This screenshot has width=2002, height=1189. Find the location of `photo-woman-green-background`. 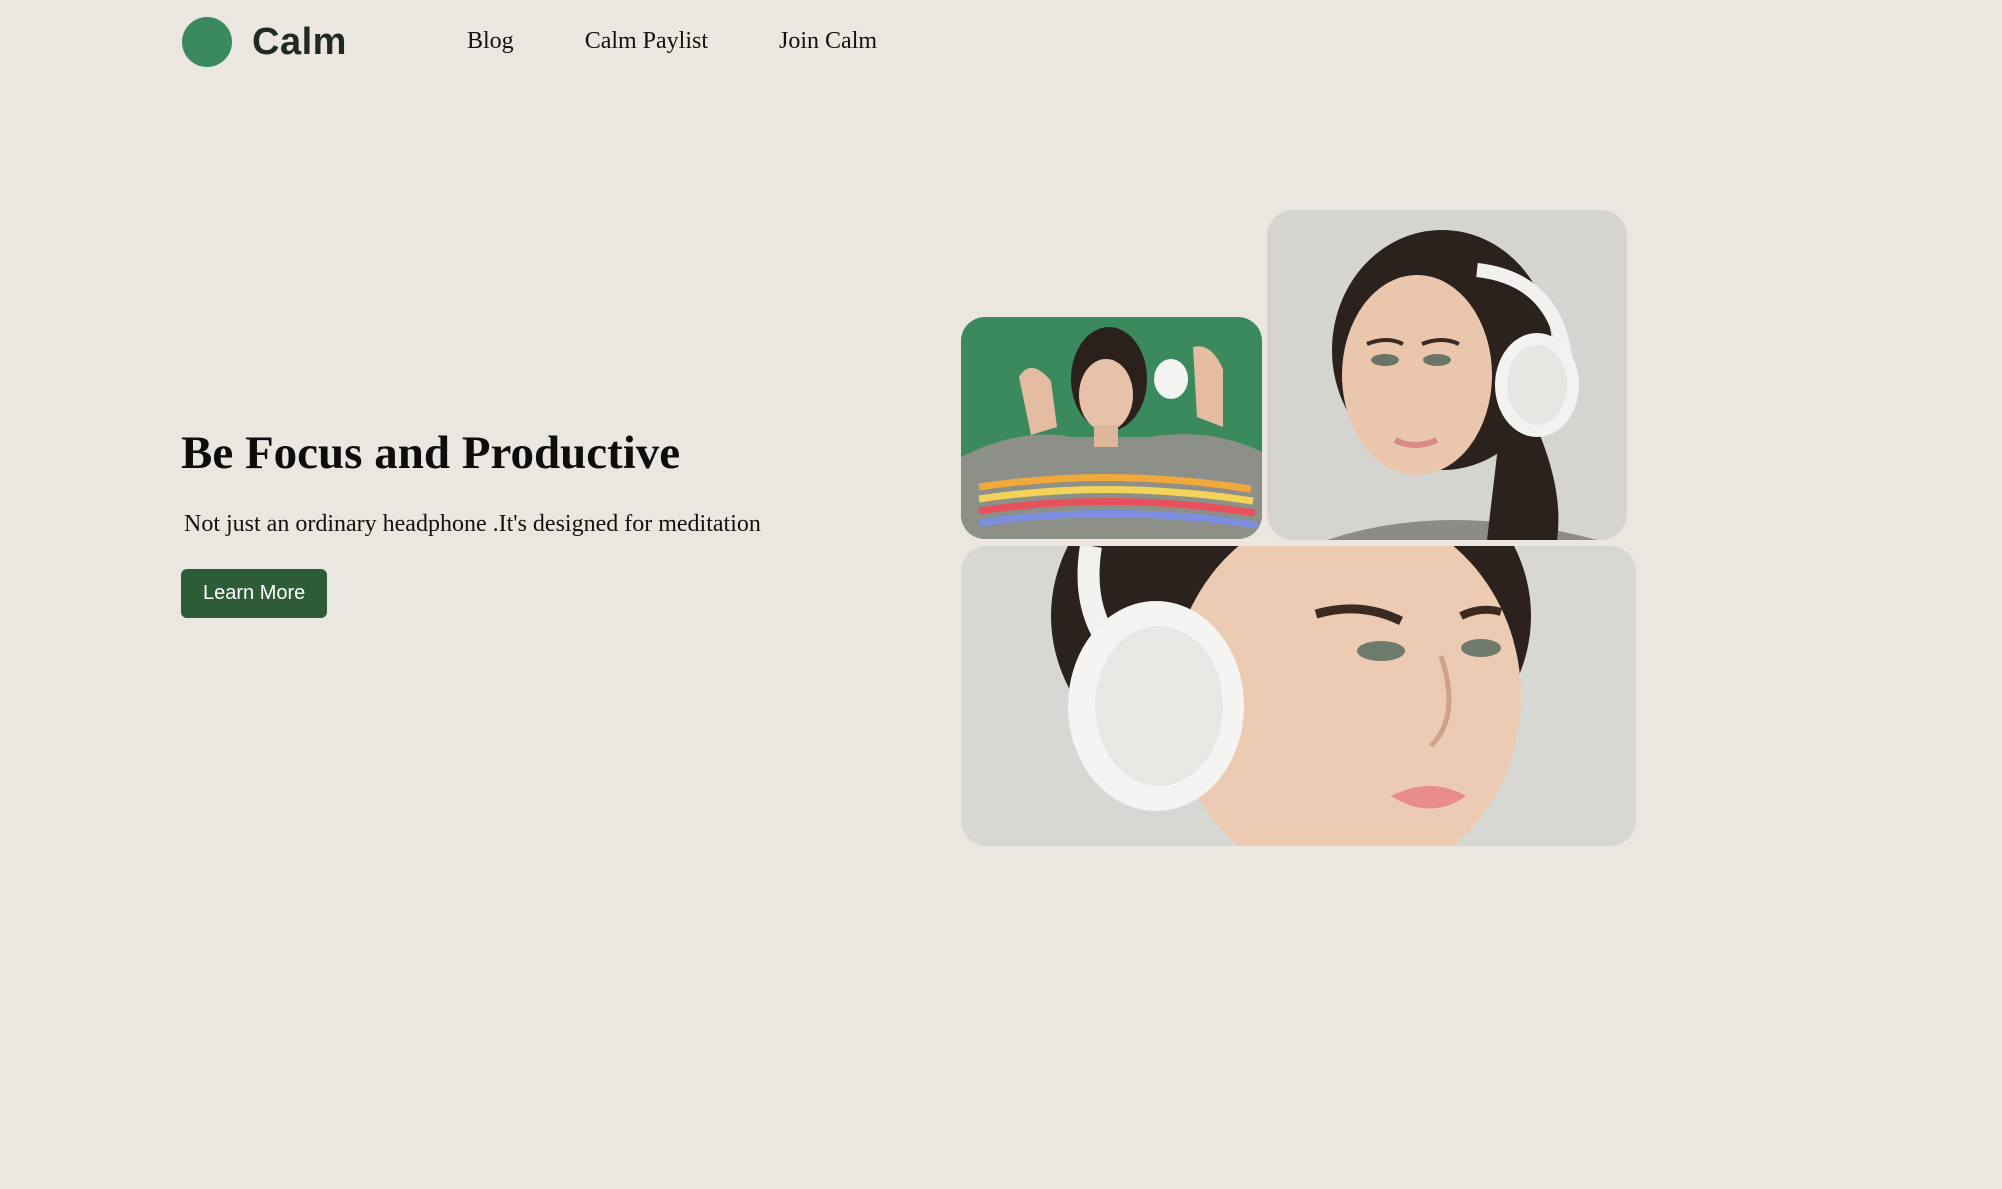

photo-woman-green-background is located at coordinates (1111, 428).